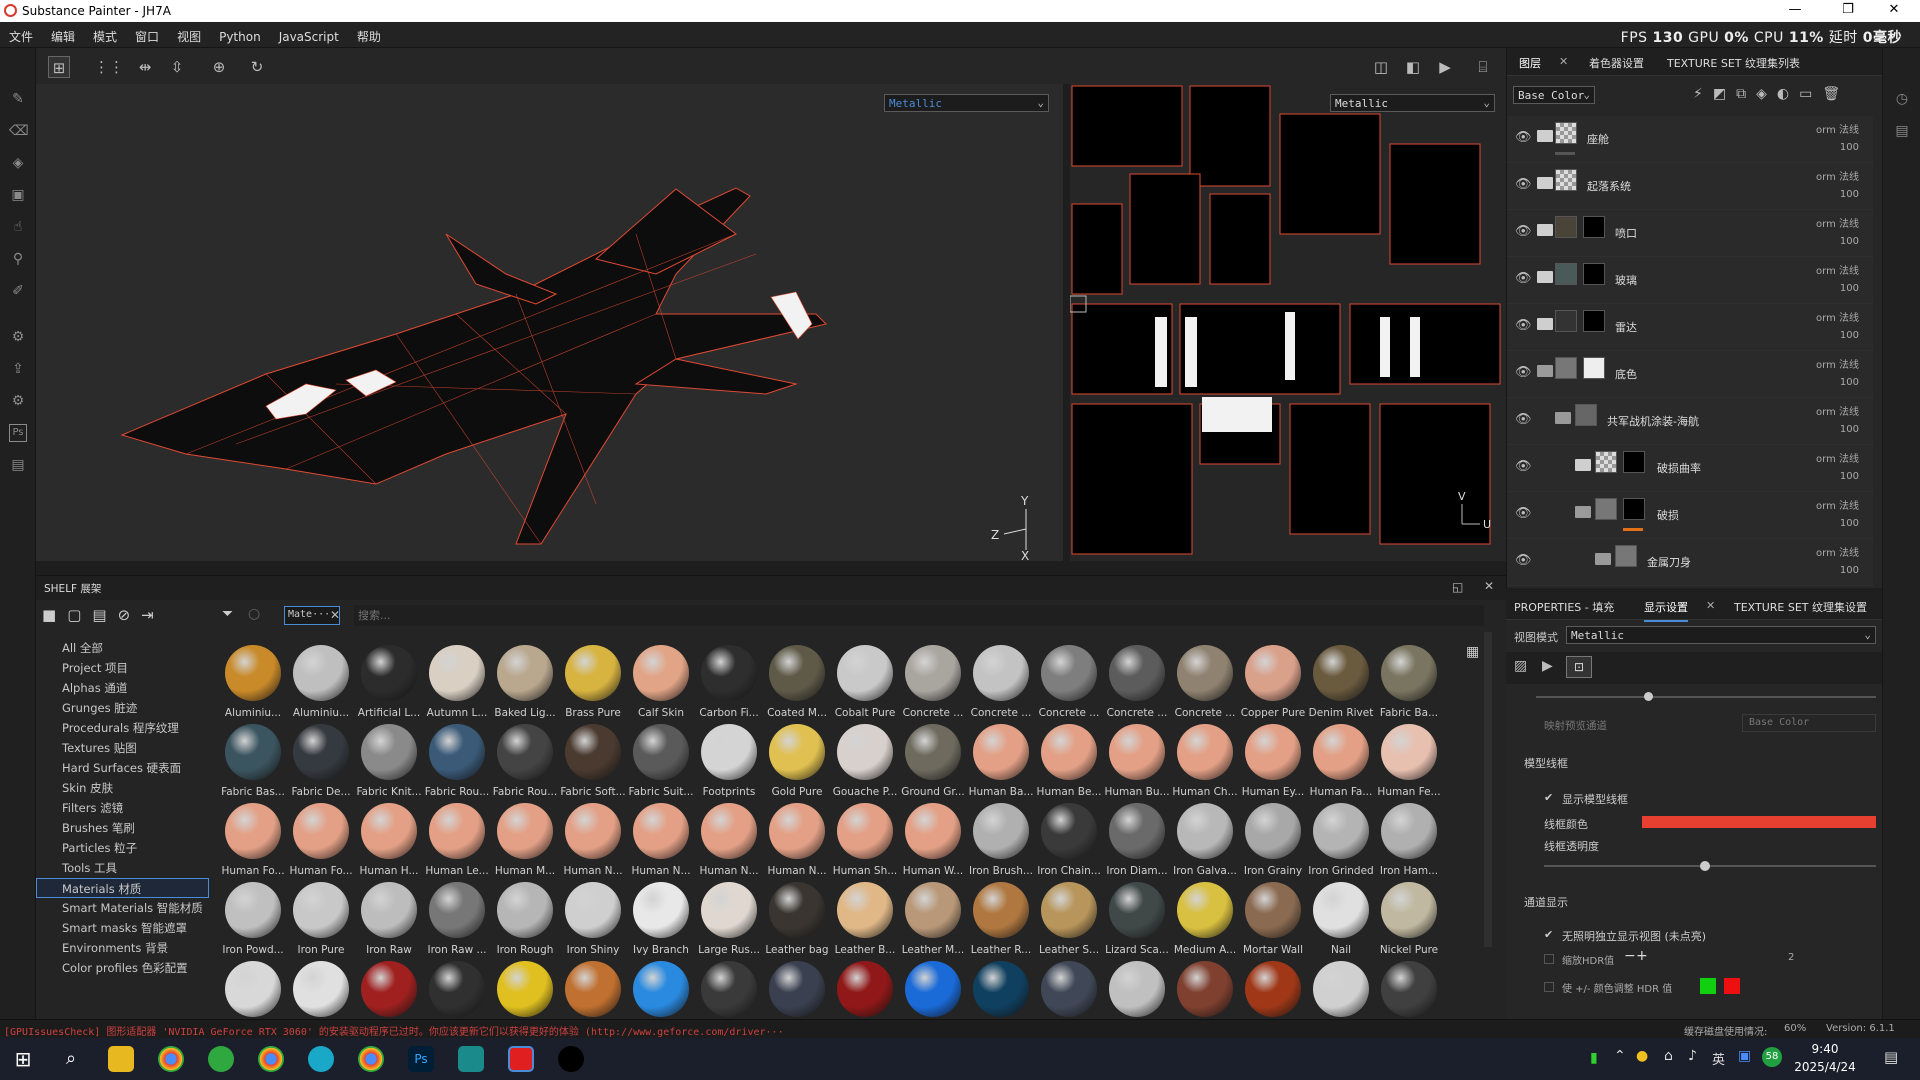 This screenshot has width=1920, height=1080. Describe the element at coordinates (1642, 956) in the screenshot. I see `plus-icon: +` at that location.